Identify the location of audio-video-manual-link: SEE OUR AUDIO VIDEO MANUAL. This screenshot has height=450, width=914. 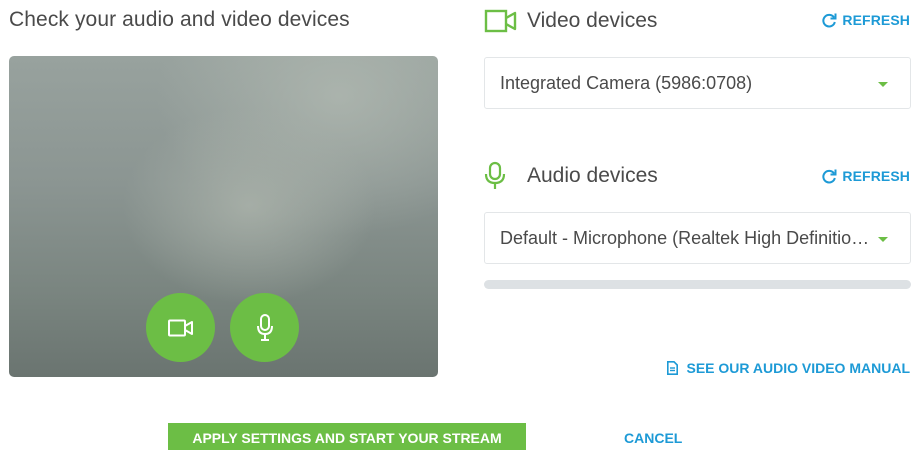
(788, 368).